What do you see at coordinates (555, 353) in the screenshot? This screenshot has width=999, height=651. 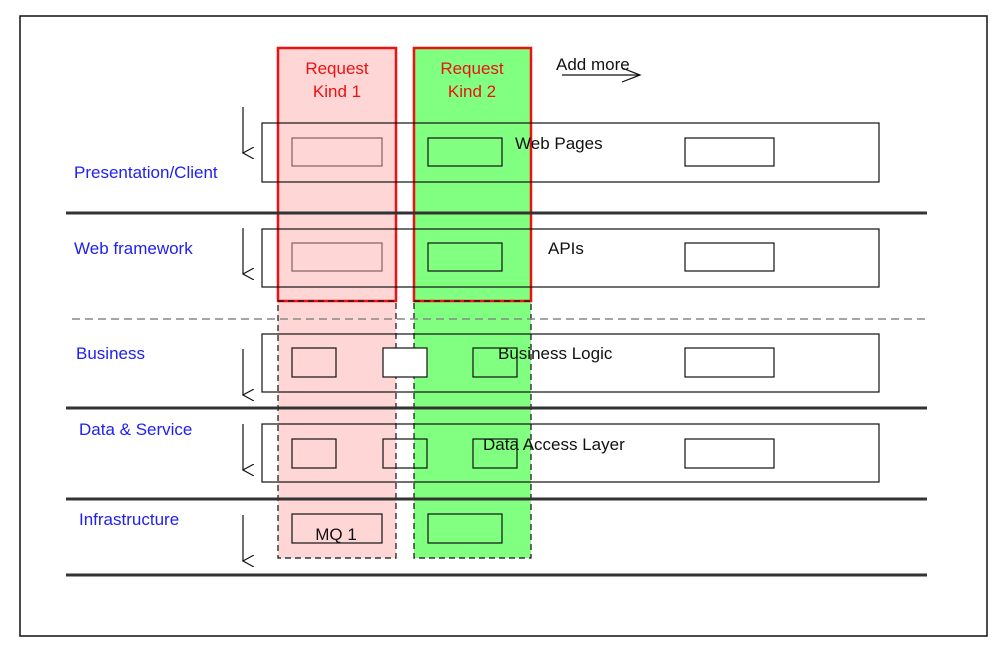 I see `layer-component-name: Business Logic` at bounding box center [555, 353].